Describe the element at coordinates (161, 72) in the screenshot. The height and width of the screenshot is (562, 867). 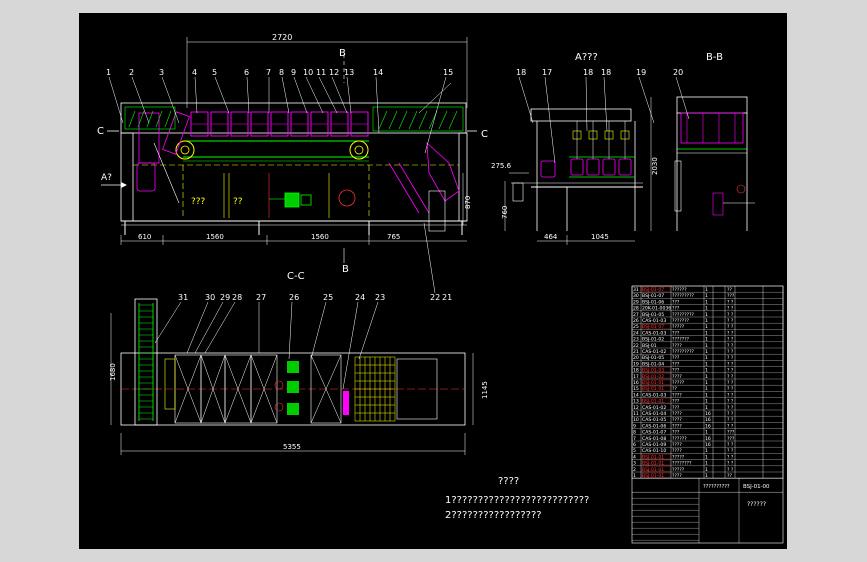
I see `balloon-label: 3` at that location.